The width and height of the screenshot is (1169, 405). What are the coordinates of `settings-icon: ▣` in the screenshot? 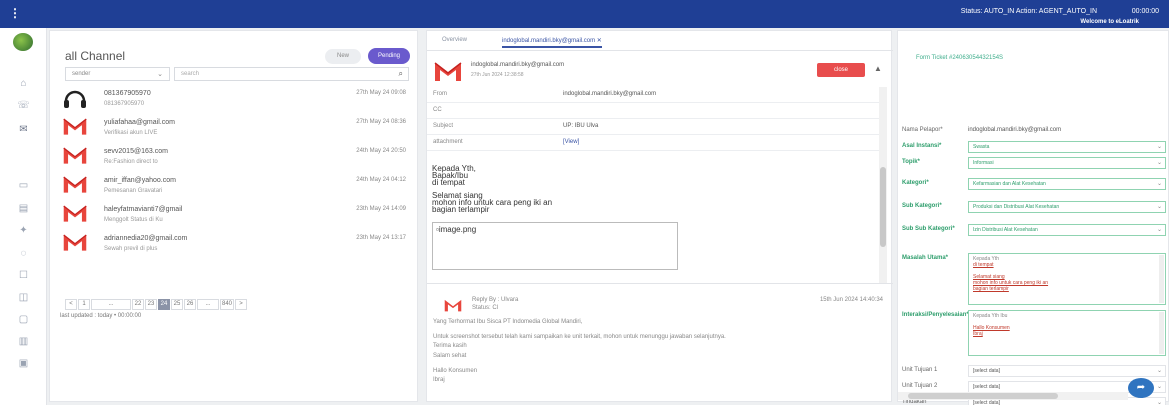 It's located at (23, 363).